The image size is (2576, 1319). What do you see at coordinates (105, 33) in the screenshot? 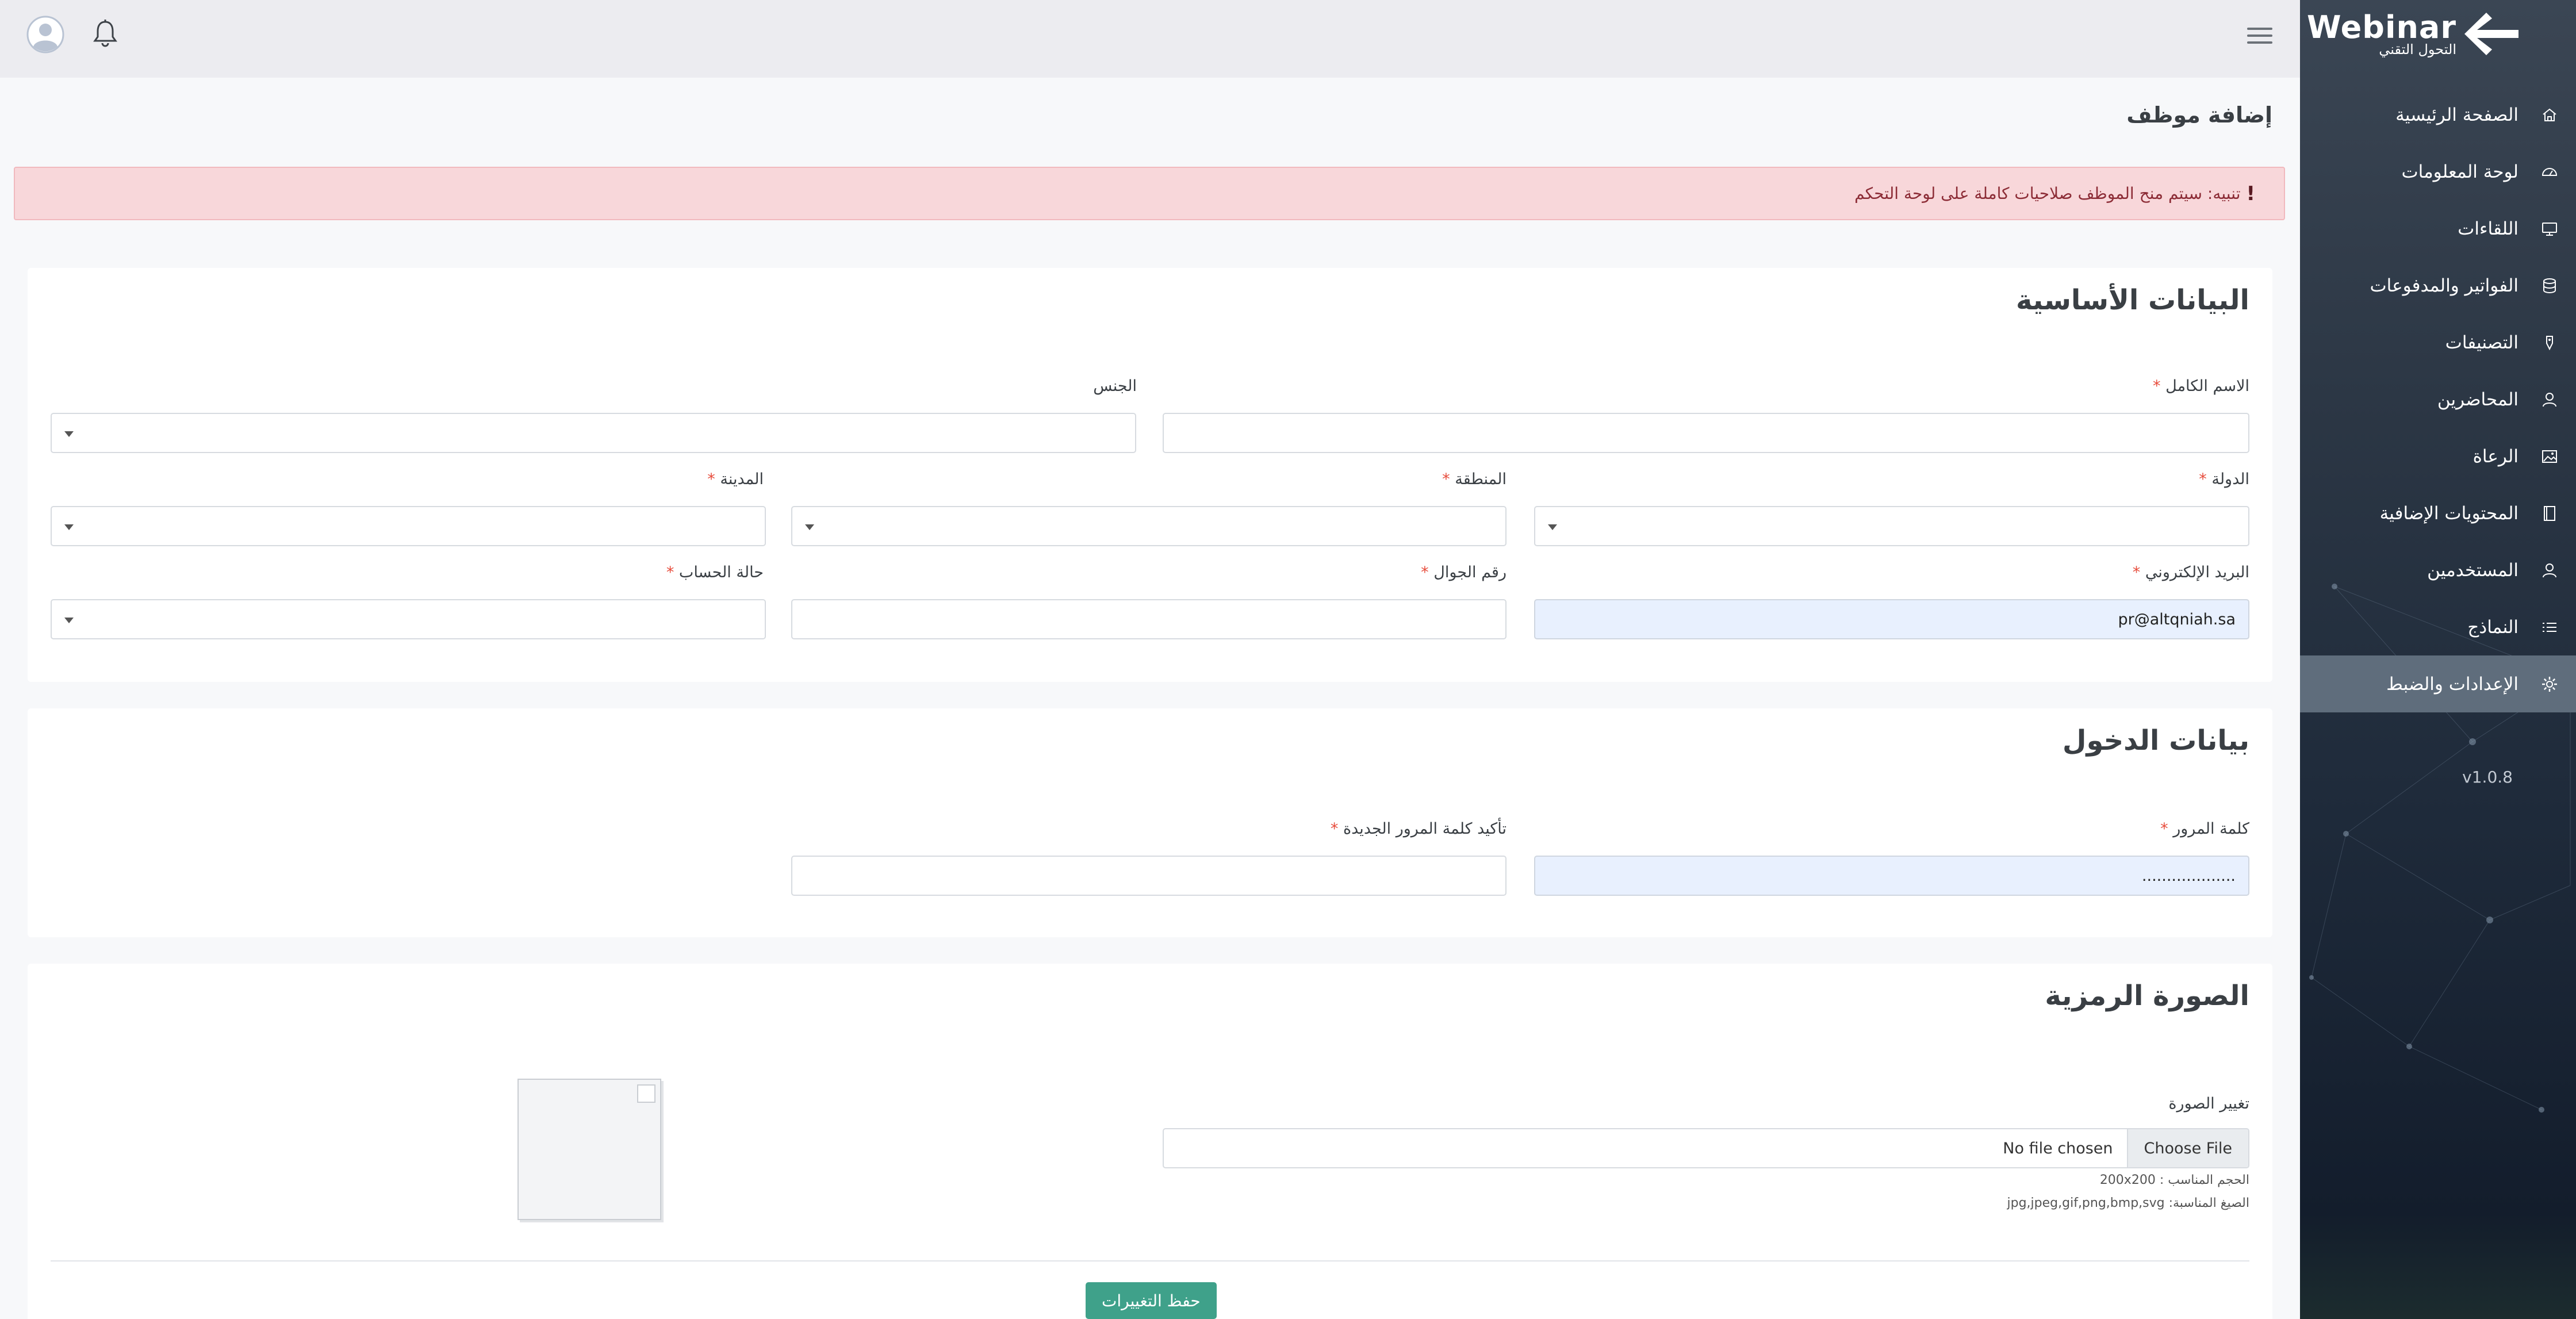
I see `bell-icon` at bounding box center [105, 33].